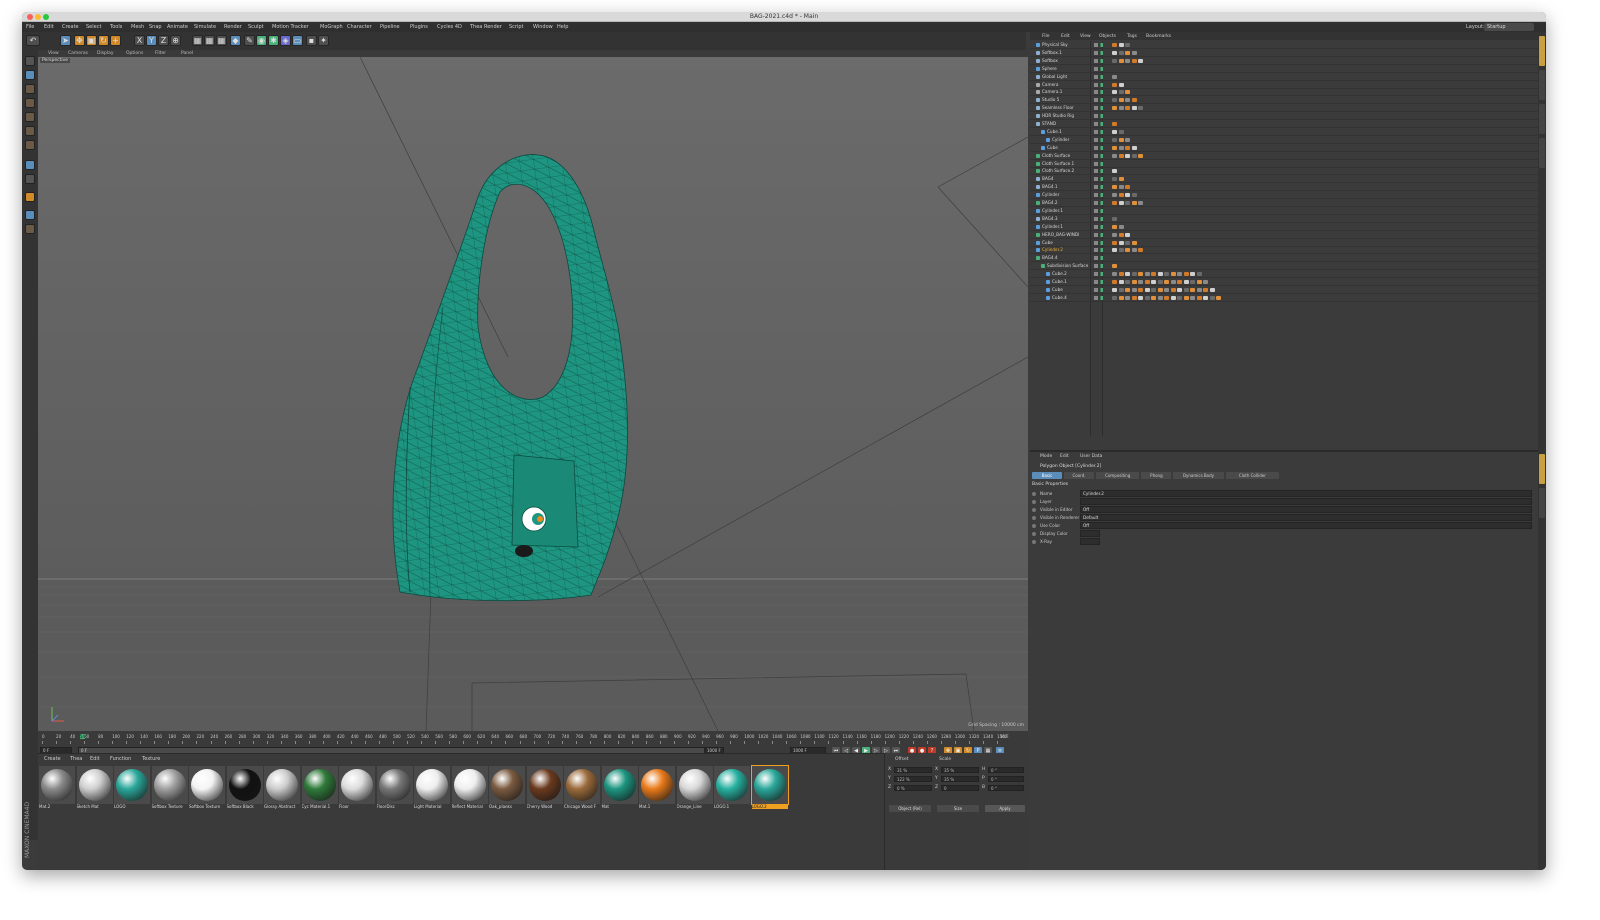 The width and height of the screenshot is (1600, 920). I want to click on viewport-menu-cameras: Cameras, so click(78, 53).